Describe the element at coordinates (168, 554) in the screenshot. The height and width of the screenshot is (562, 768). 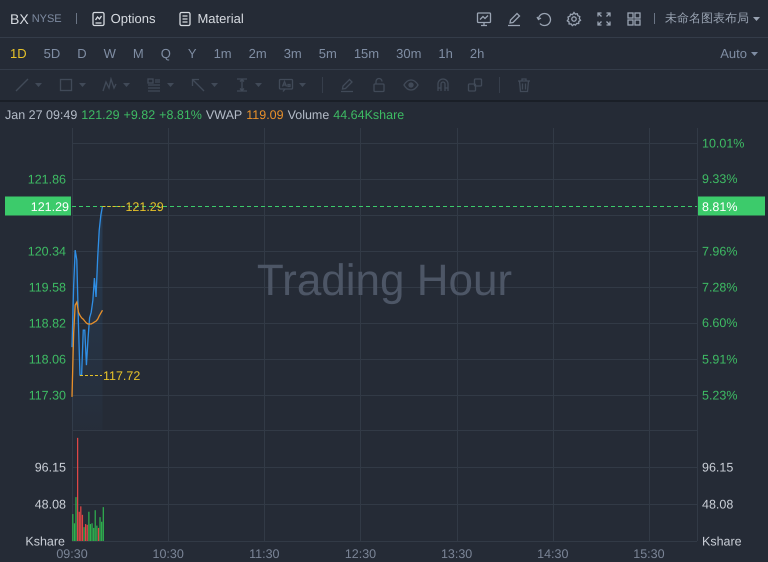
I see `axis-label: 10:30` at that location.